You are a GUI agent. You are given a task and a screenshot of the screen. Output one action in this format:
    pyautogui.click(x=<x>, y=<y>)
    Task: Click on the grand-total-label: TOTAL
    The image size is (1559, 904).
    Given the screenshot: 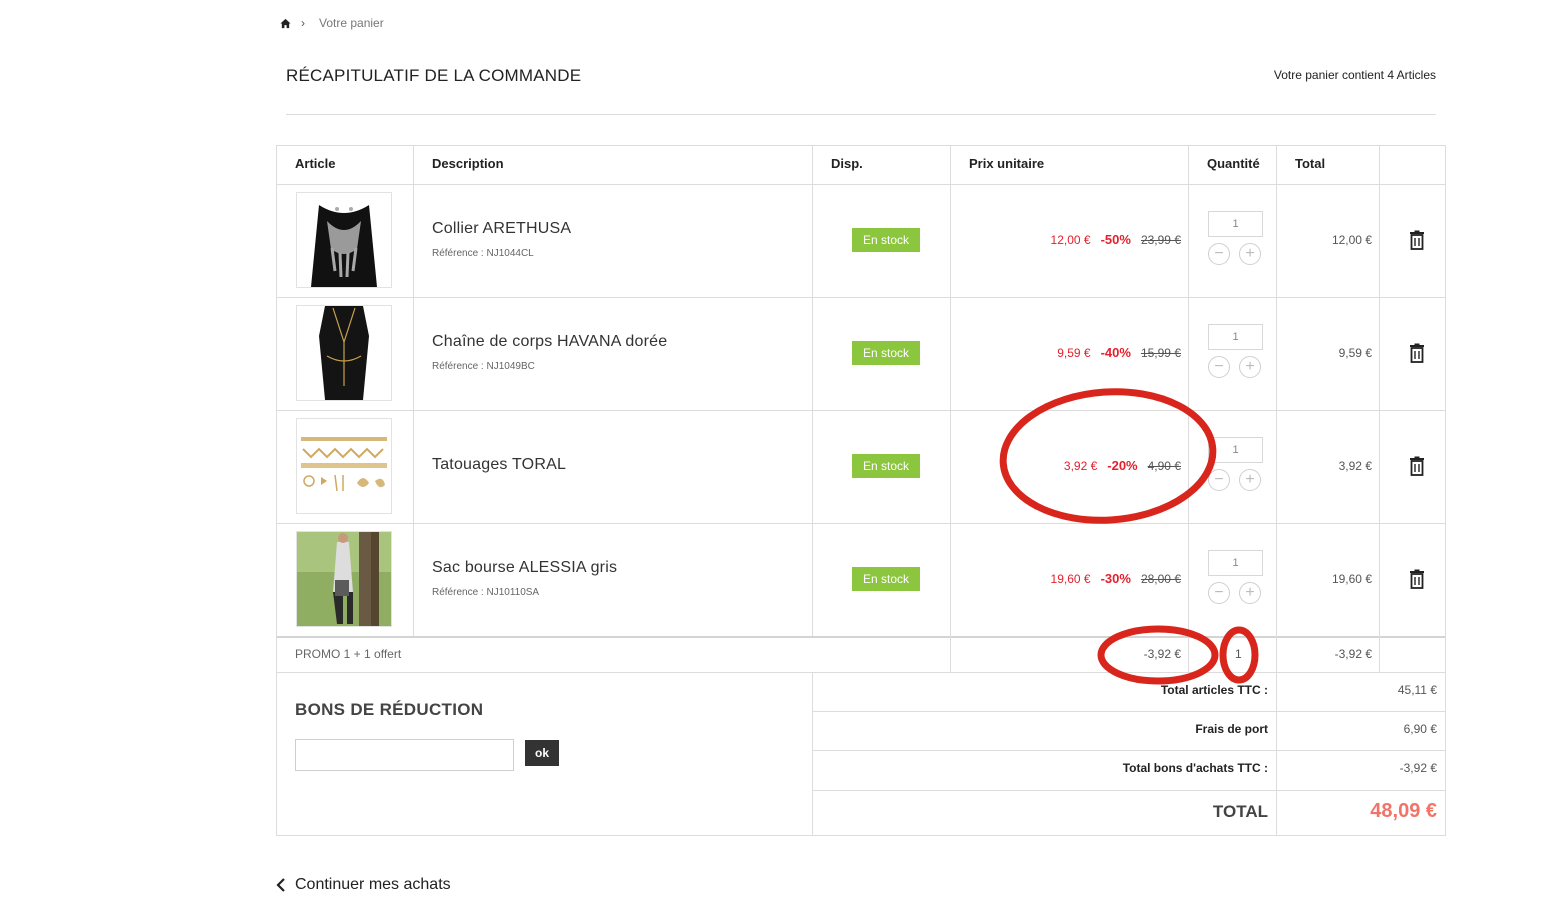 What is the action you would take?
    pyautogui.click(x=1240, y=811)
    